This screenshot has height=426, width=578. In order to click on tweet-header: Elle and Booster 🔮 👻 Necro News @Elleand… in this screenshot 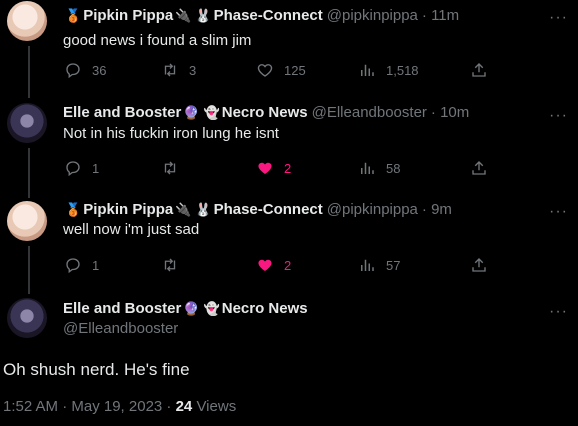, I will do `click(266, 113)`.